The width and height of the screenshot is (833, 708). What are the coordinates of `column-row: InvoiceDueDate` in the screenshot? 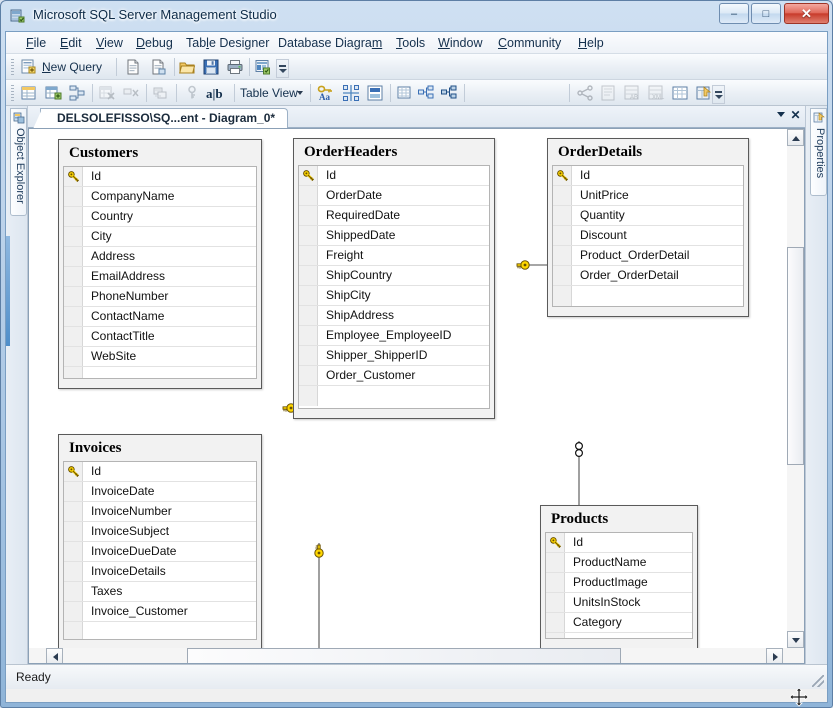 It's located at (160, 552).